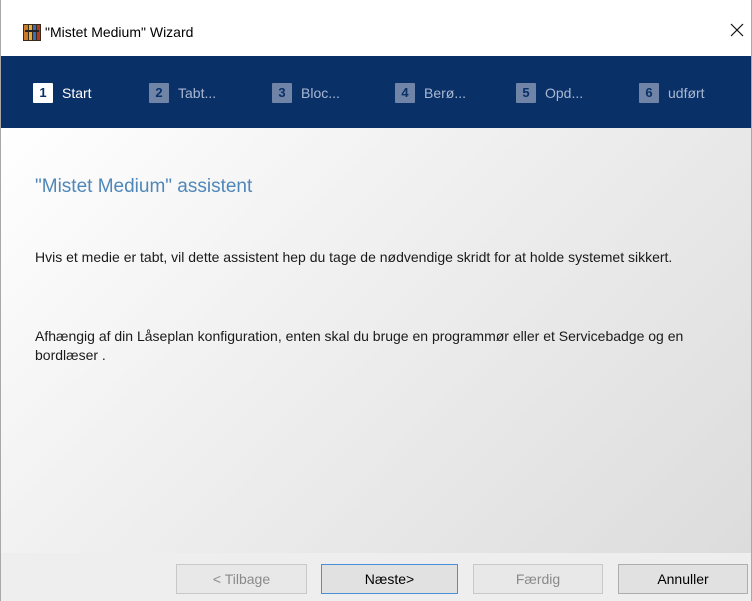 The width and height of the screenshot is (752, 601). I want to click on page-title: "Mistet Medium" assistent, so click(144, 186).